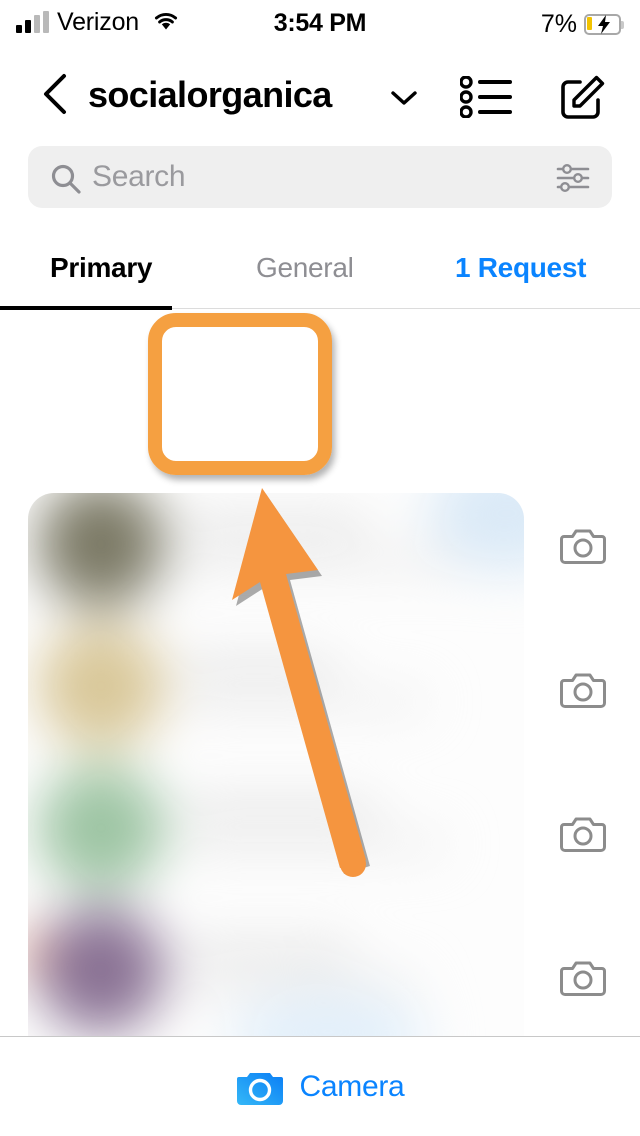 The height and width of the screenshot is (1136, 640). Describe the element at coordinates (582, 764) in the screenshot. I see `conversation-camera-column` at that location.